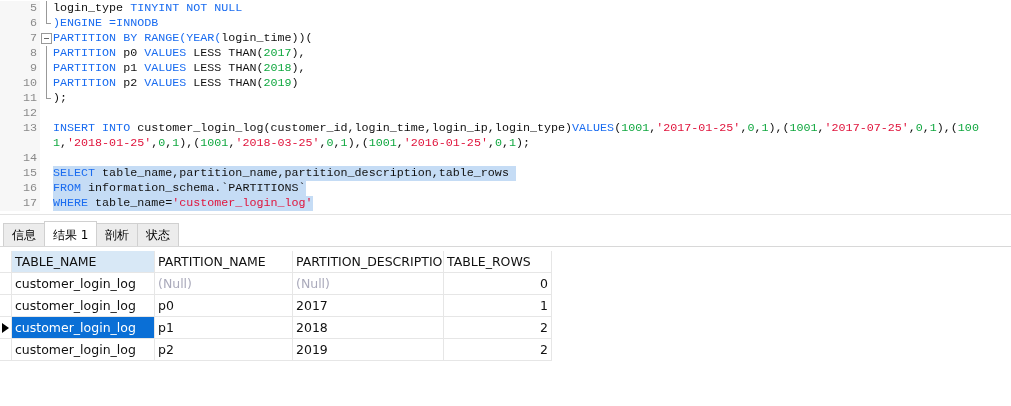 Image resolution: width=1011 pixels, height=406 pixels. I want to click on column-header: PARTITION_NAME, so click(224, 262).